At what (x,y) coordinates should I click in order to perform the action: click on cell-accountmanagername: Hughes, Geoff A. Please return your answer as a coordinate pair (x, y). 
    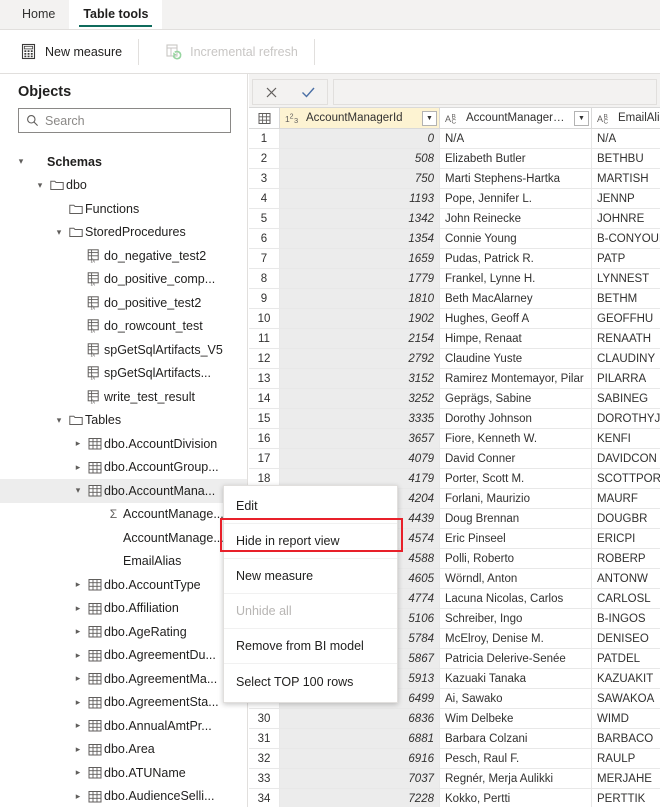
    Looking at the image, I should click on (516, 318).